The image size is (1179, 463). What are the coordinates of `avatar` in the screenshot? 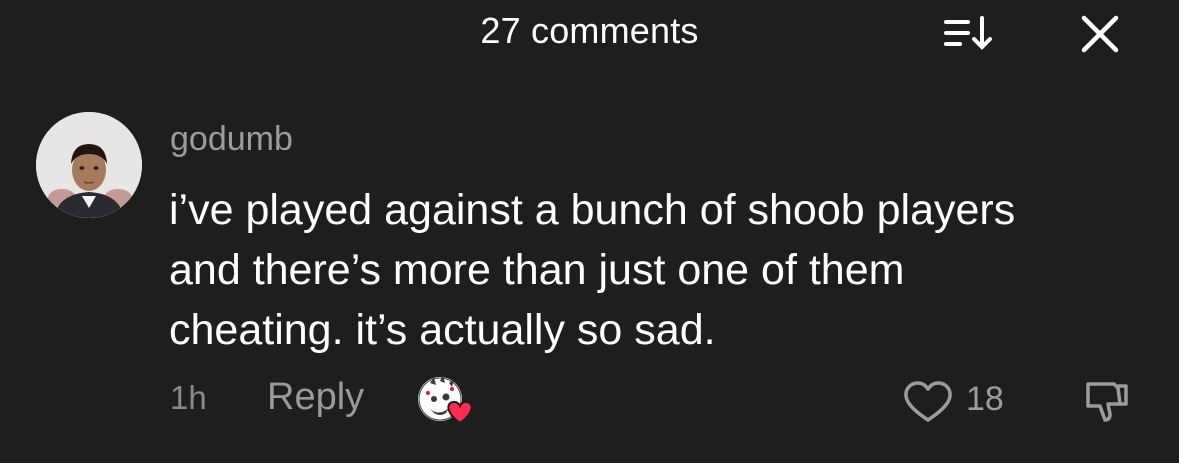 It's located at (89, 165).